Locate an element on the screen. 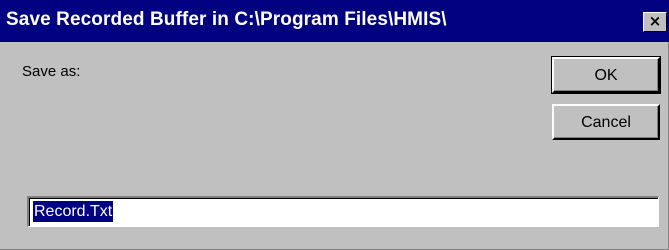  close-button: × is located at coordinates (655, 22).